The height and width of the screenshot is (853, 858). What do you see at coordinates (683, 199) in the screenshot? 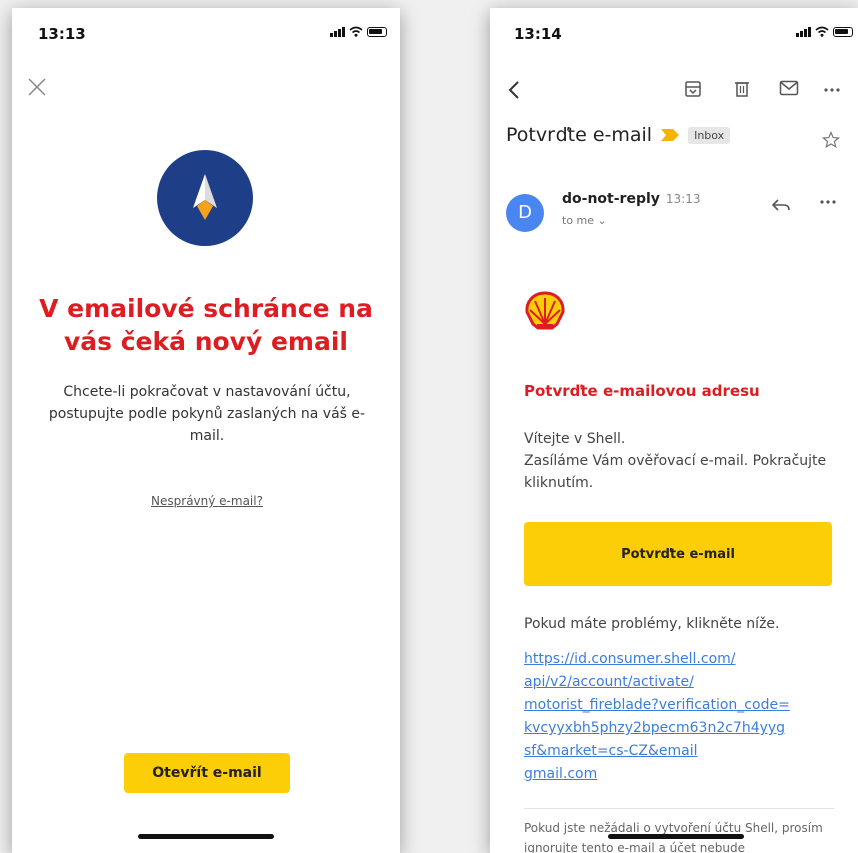
I see `sender-time: 13:13` at bounding box center [683, 199].